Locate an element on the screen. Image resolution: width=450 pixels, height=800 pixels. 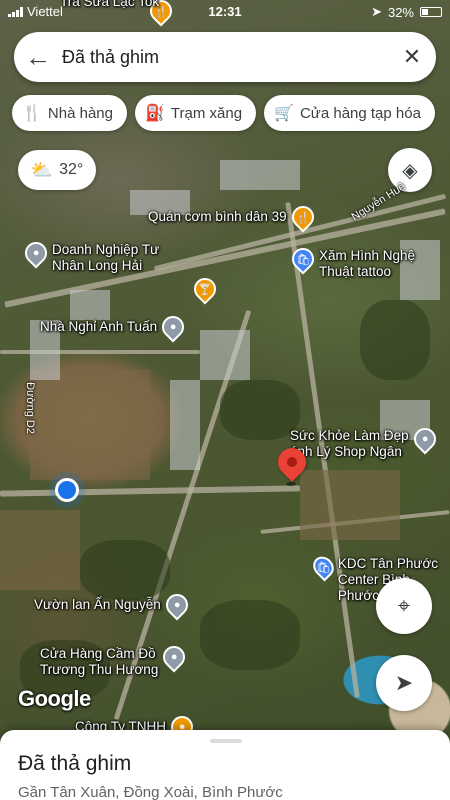
chip-restaurants: 🍴 Nhà hàng is located at coordinates (69, 113).